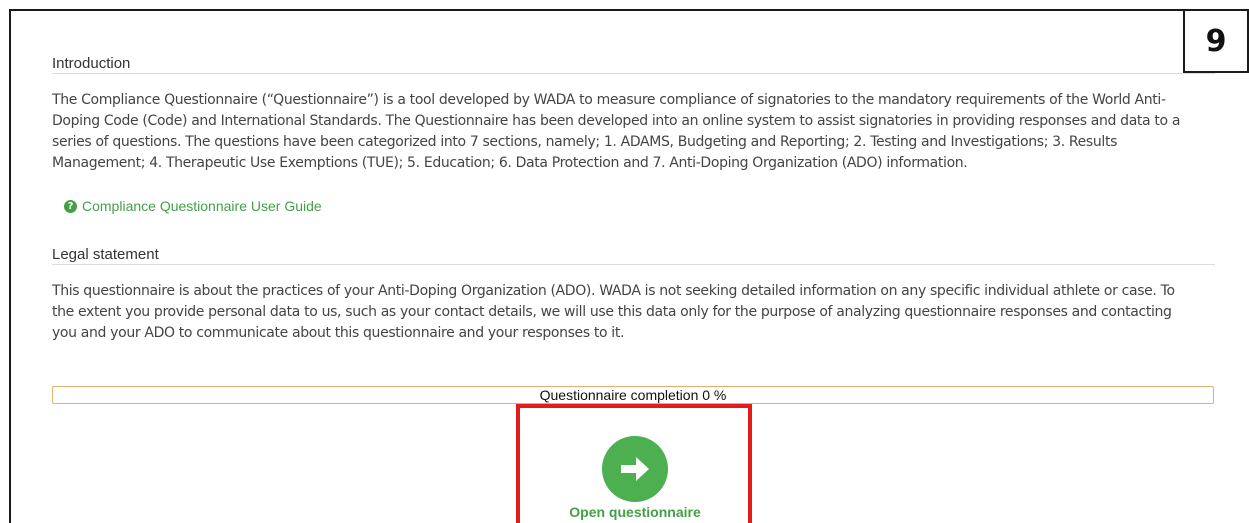 This screenshot has height=523, width=1249. Describe the element at coordinates (105, 254) in the screenshot. I see `legal-statement-heading: Legal statement` at that location.